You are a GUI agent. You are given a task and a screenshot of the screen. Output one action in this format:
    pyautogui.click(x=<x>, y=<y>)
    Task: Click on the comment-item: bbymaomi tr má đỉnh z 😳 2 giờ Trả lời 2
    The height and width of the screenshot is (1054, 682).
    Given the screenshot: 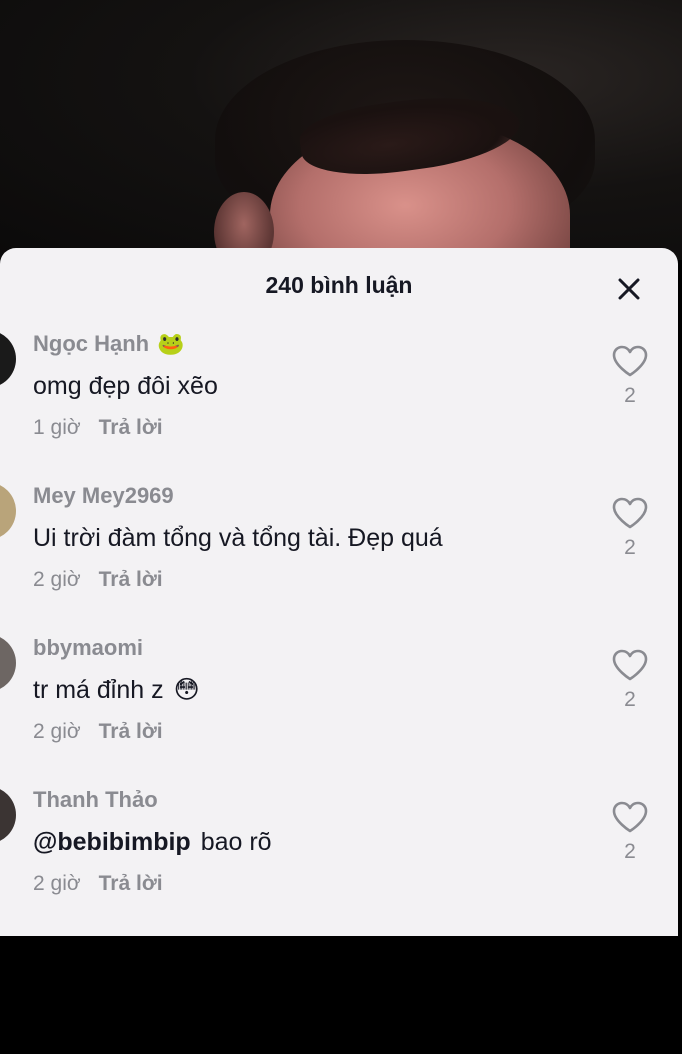 What is the action you would take?
    pyautogui.click(x=339, y=694)
    